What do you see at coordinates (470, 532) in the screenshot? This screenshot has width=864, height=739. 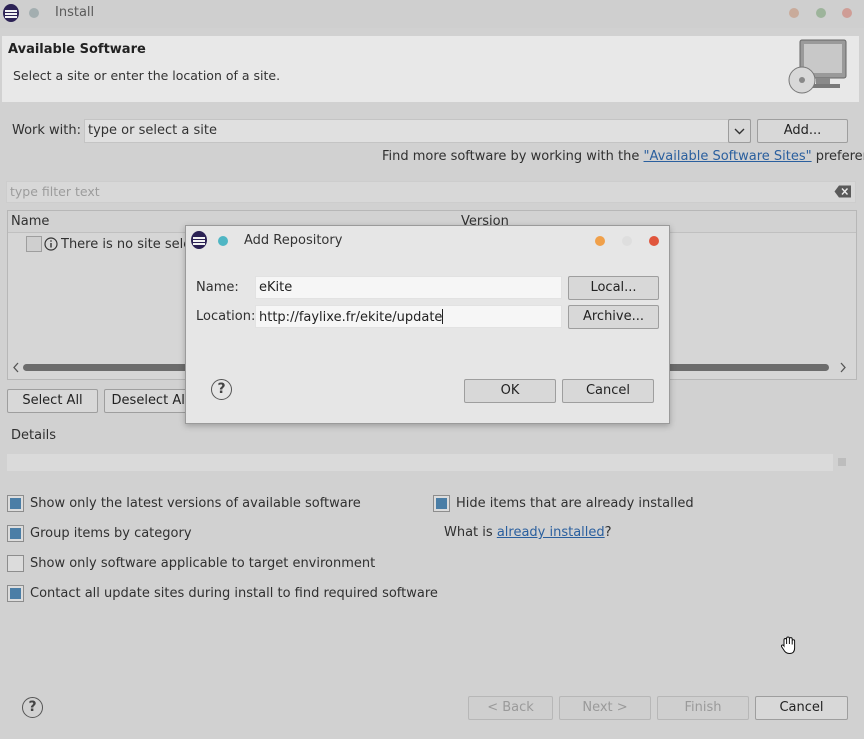 I see `what-is-prefix: What is` at bounding box center [470, 532].